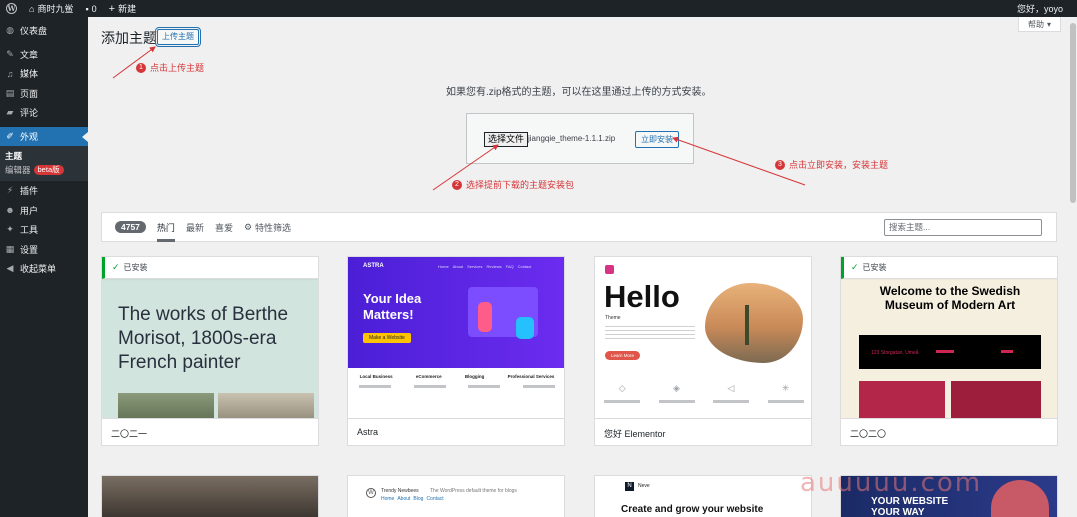 Image resolution: width=1077 pixels, height=517 pixels. I want to click on sidebar-item-comments: ▰ 评论, so click(44, 113).